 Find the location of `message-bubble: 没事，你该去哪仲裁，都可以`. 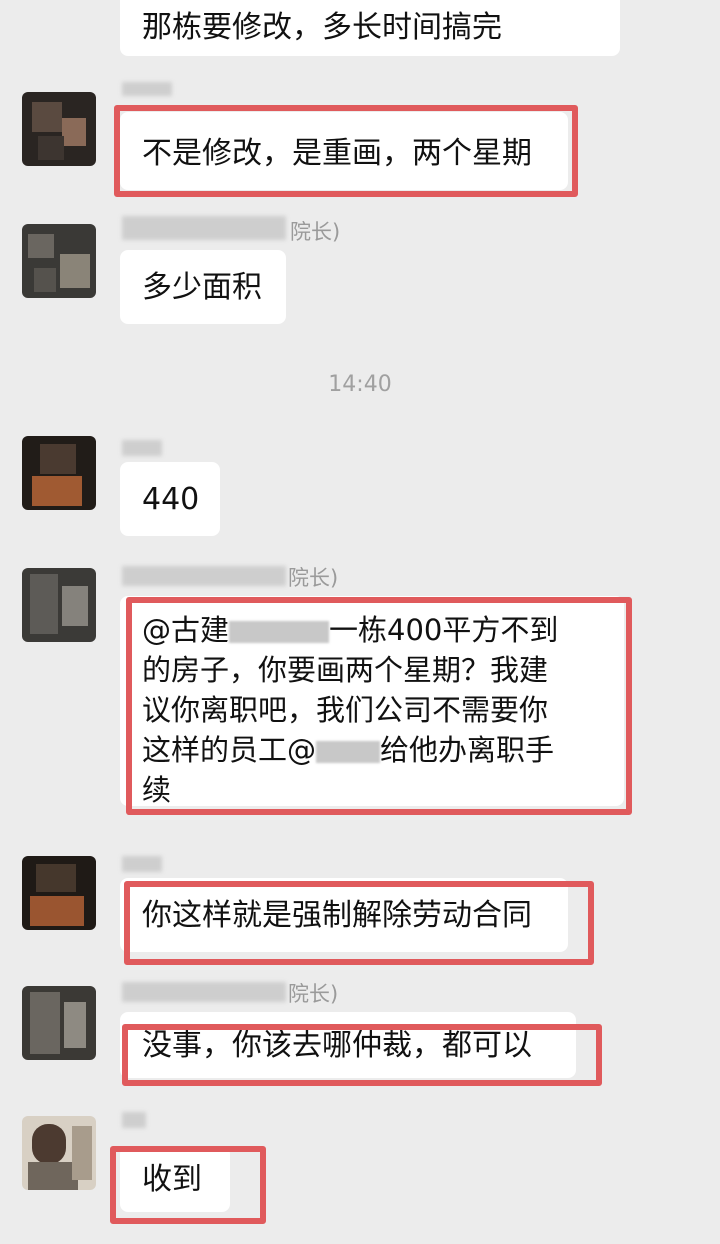

message-bubble: 没事，你该去哪仲裁，都可以 is located at coordinates (348, 1045).